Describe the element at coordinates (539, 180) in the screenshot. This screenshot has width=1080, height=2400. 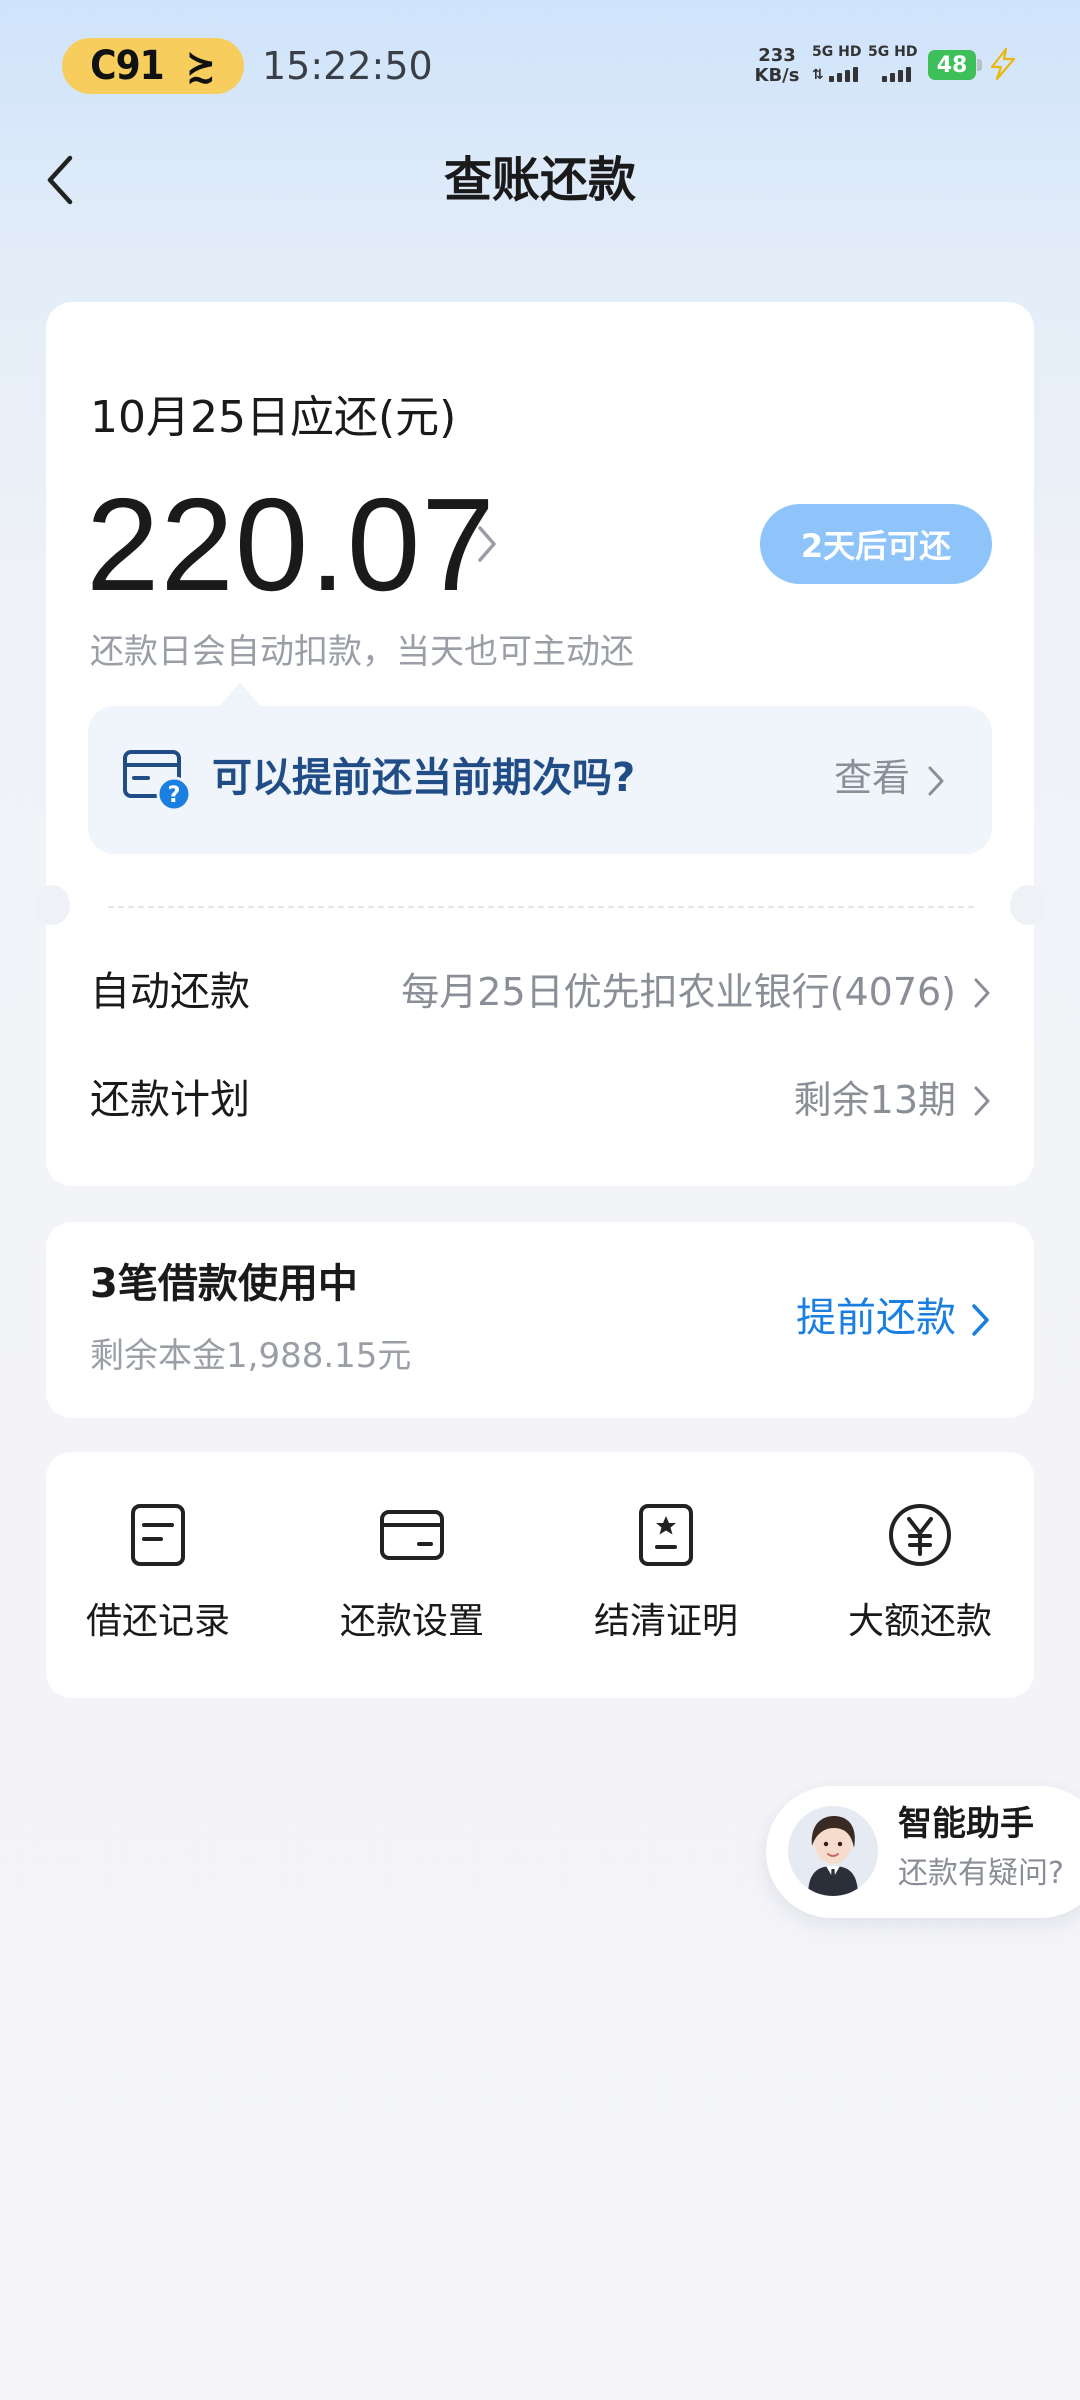
I see `page-title: 查账还款` at that location.